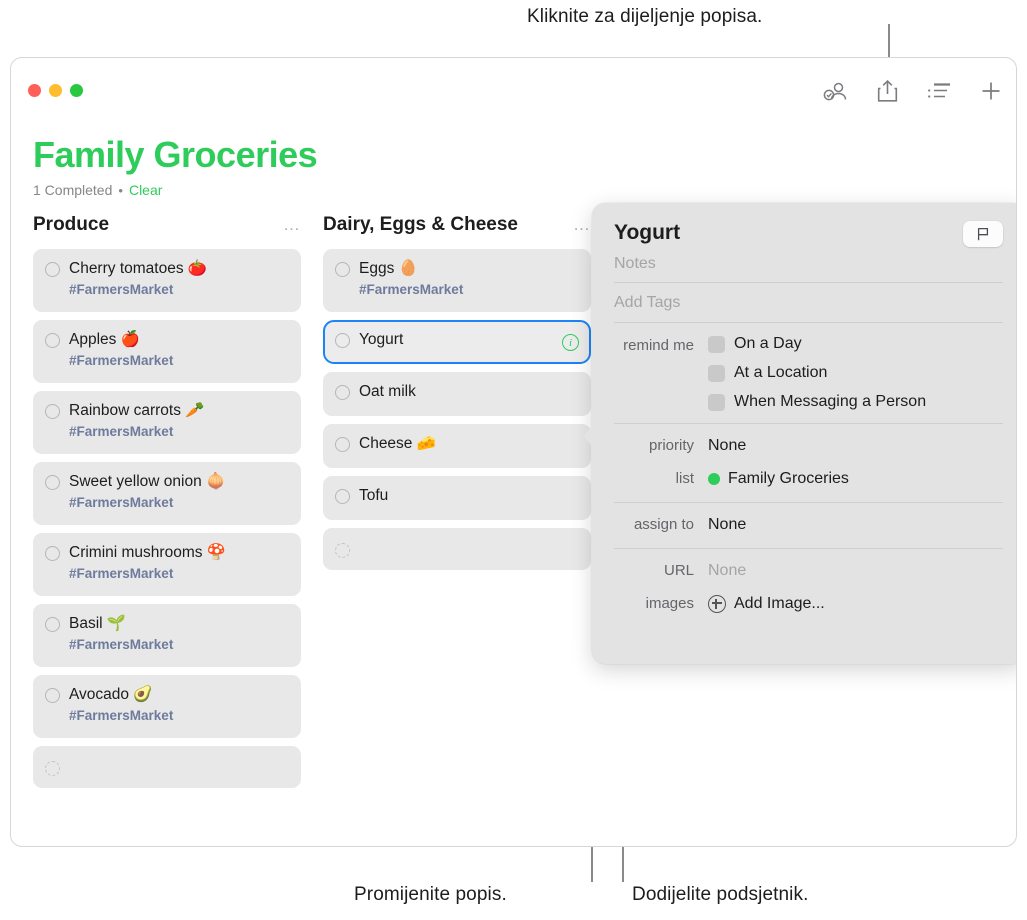  What do you see at coordinates (684, 478) in the screenshot?
I see `list-label: list` at bounding box center [684, 478].